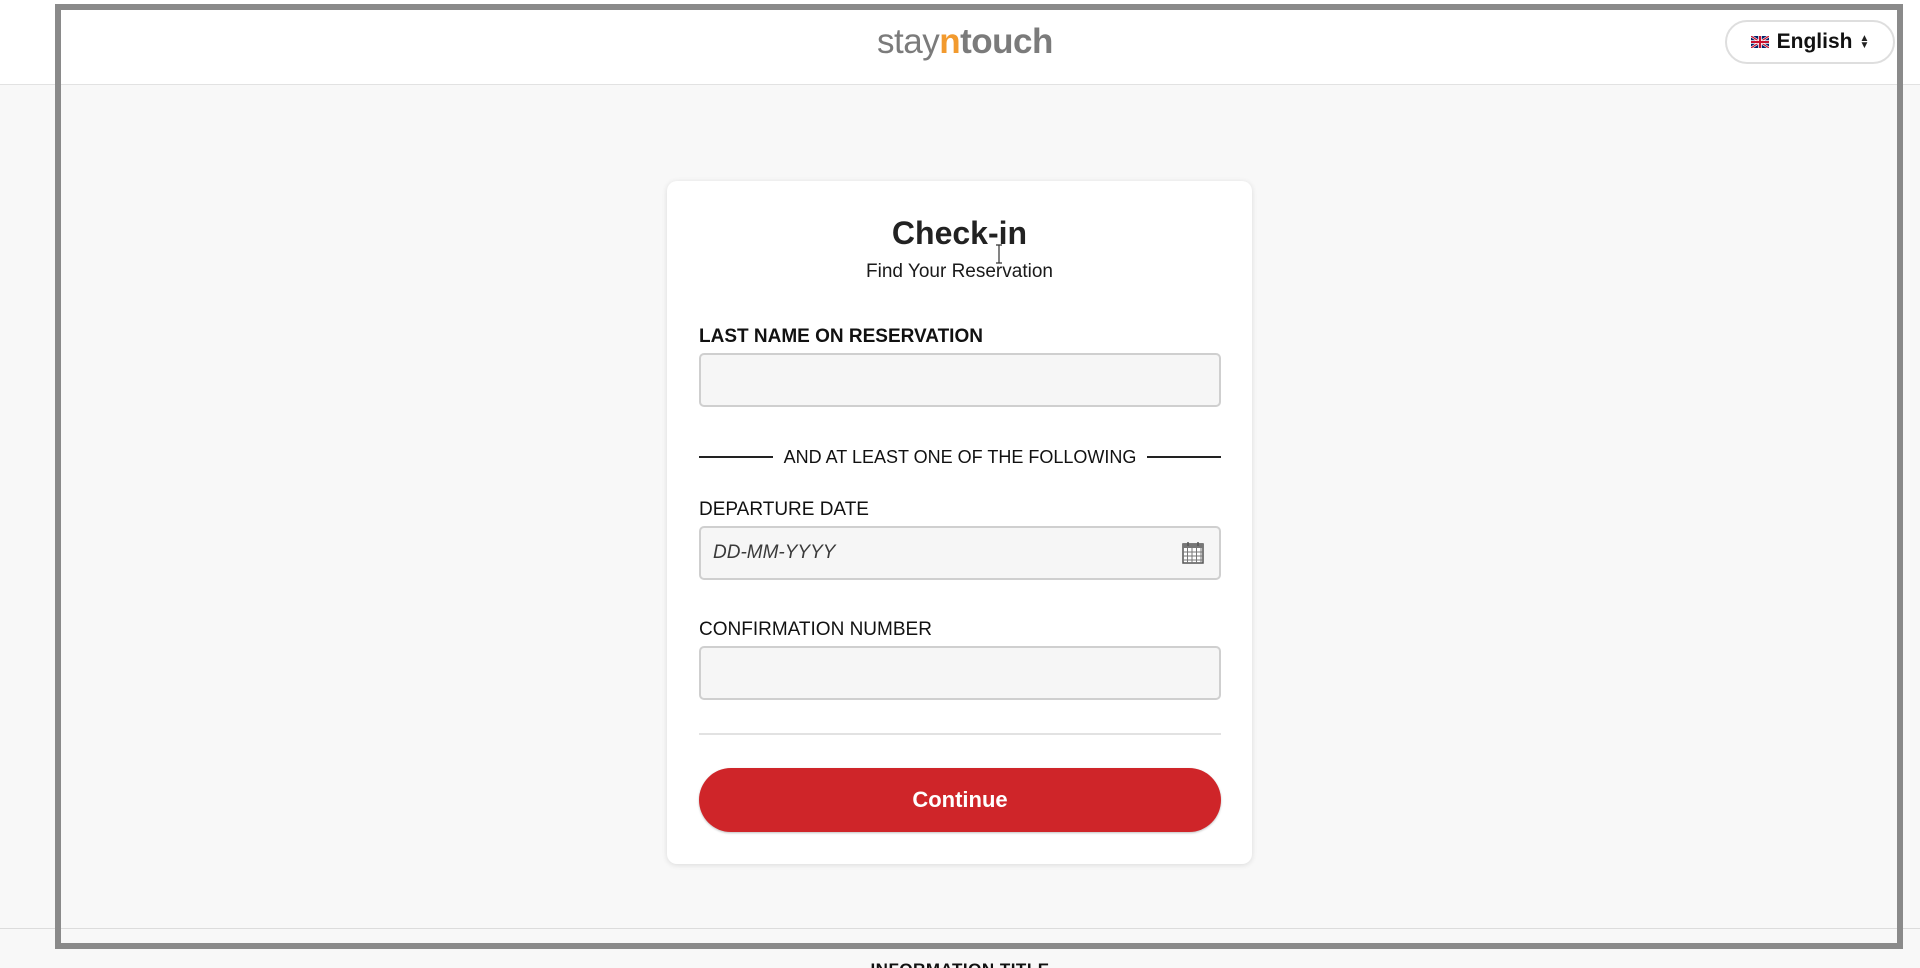  I want to click on logo-part-stay: stay, so click(908, 41).